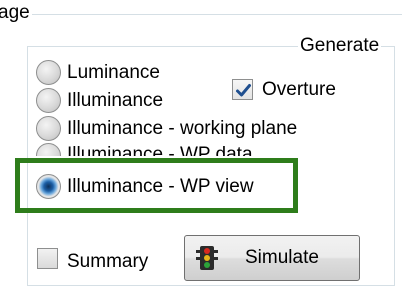 The height and width of the screenshot is (295, 402). Describe the element at coordinates (182, 128) in the screenshot. I see `radio-label: Illuminance - working plane` at that location.